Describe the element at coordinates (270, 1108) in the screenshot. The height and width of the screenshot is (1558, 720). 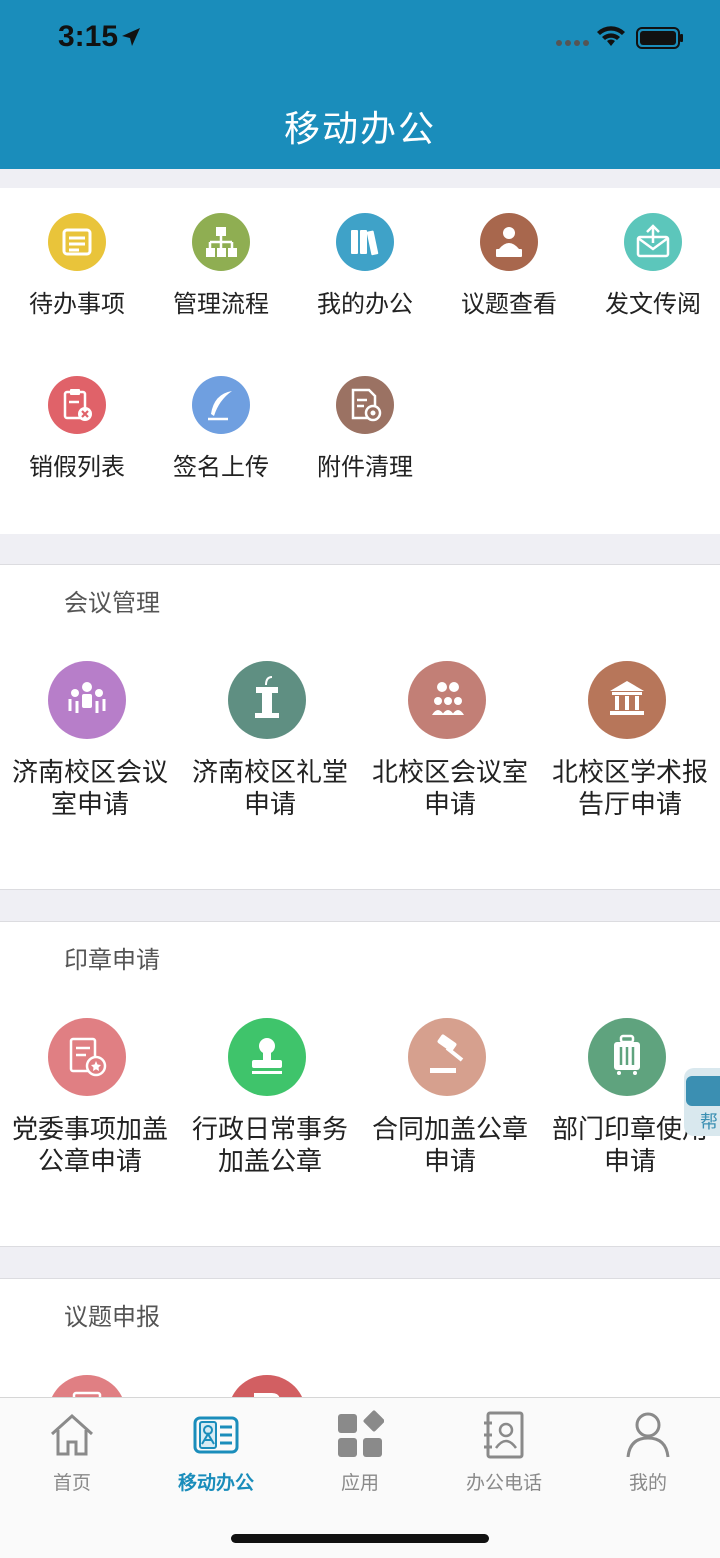
I see `seal-admin-daily: 行政日常事务加盖公章` at that location.